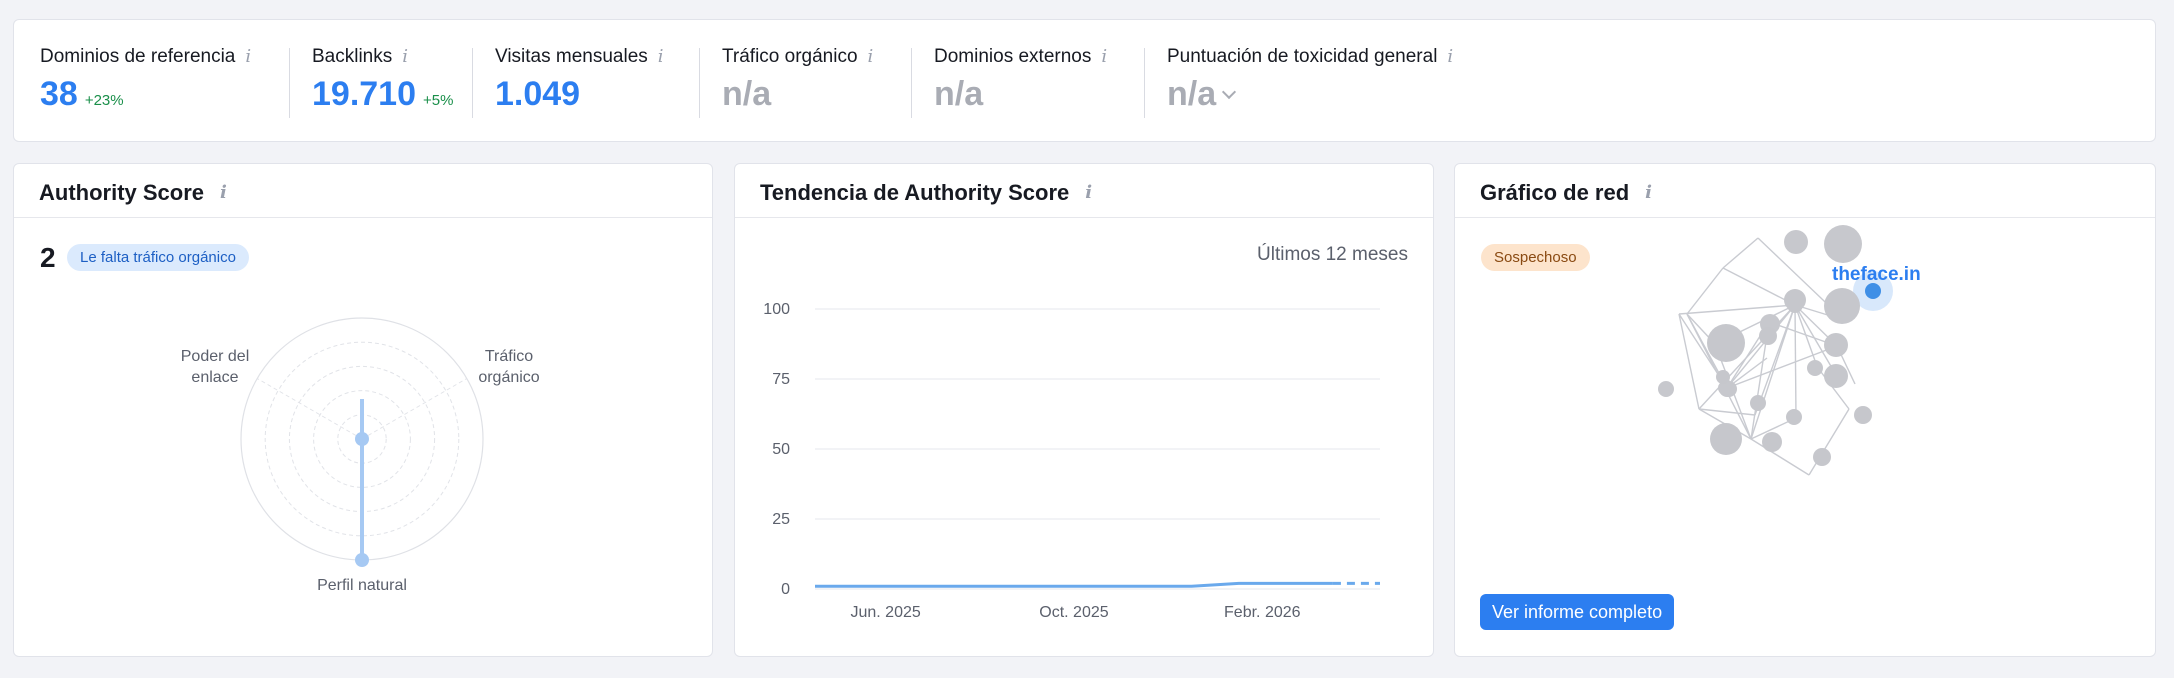  Describe the element at coordinates (138, 56) in the screenshot. I see `metric-label: Dominios de referencia` at that location.